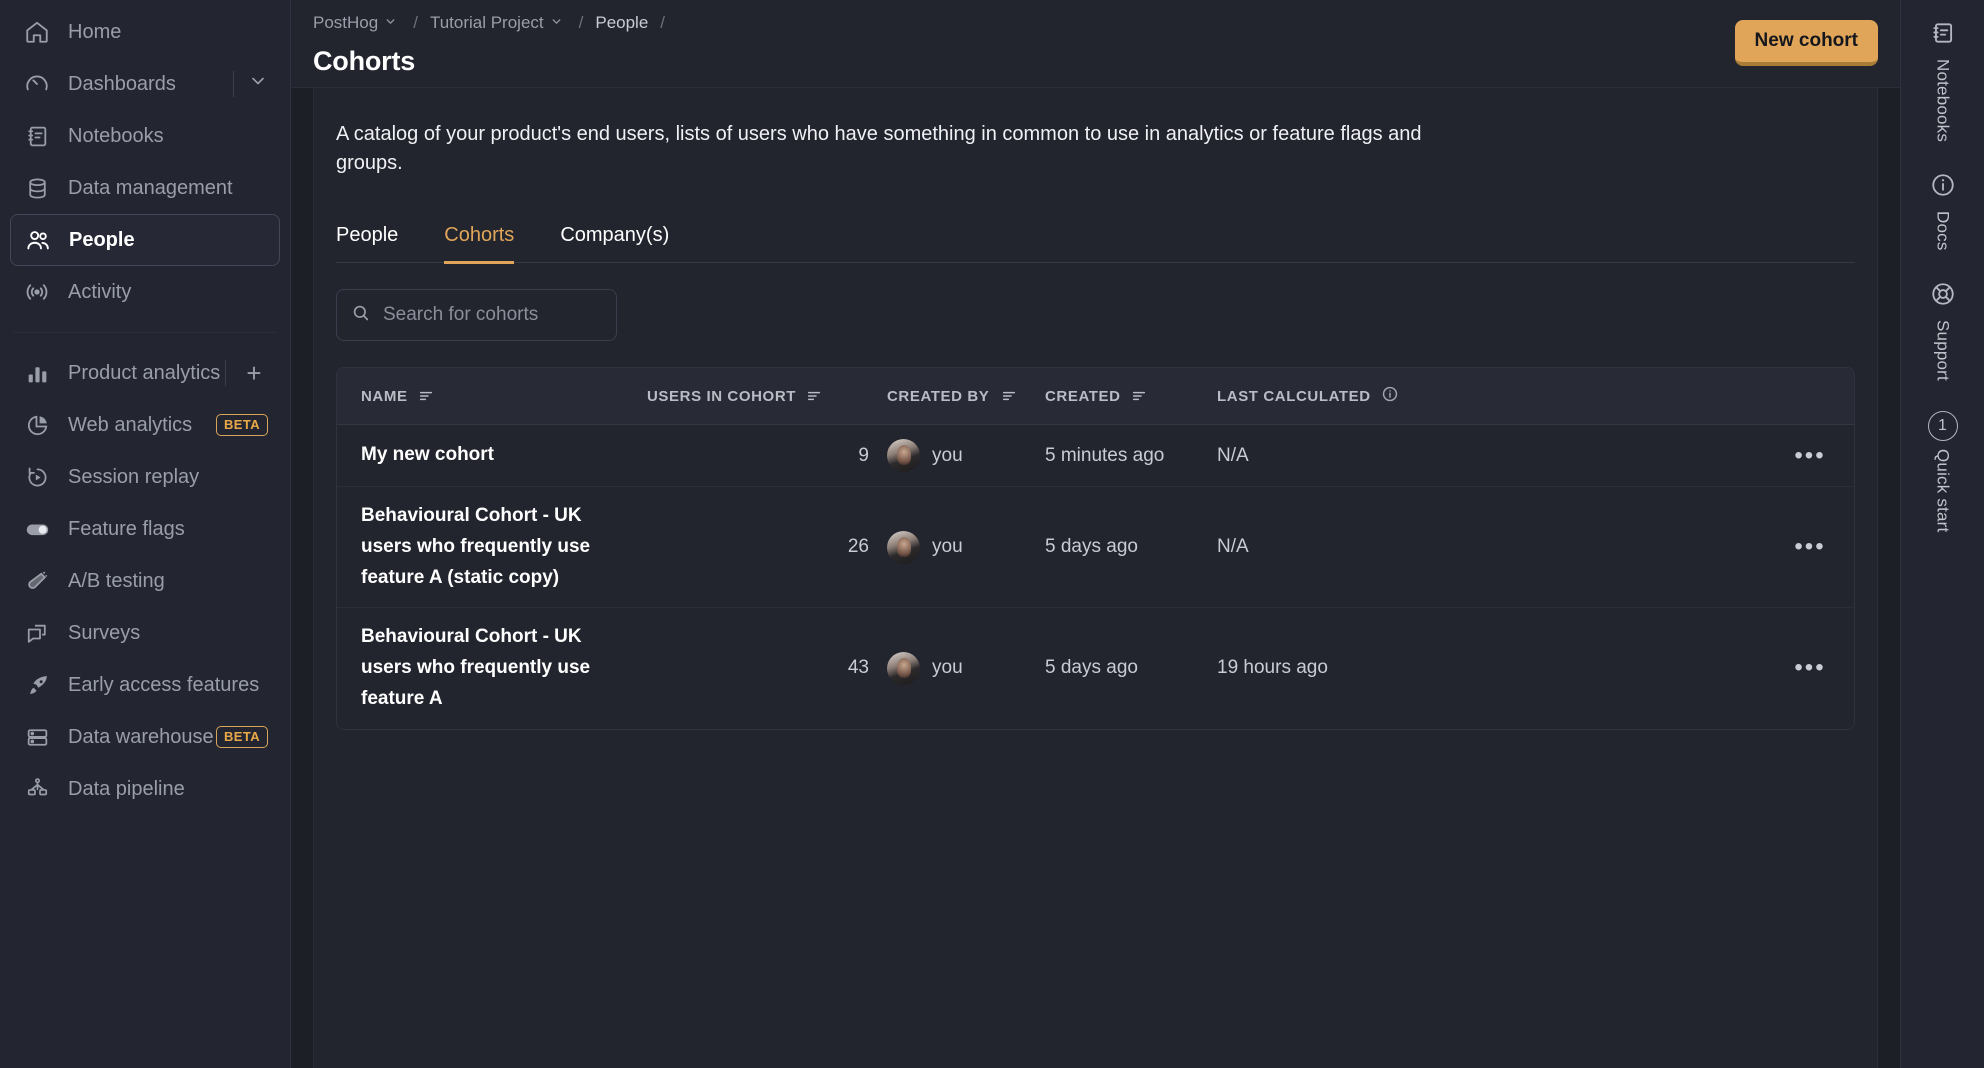  I want to click on bar-chart-icon, so click(37, 373).